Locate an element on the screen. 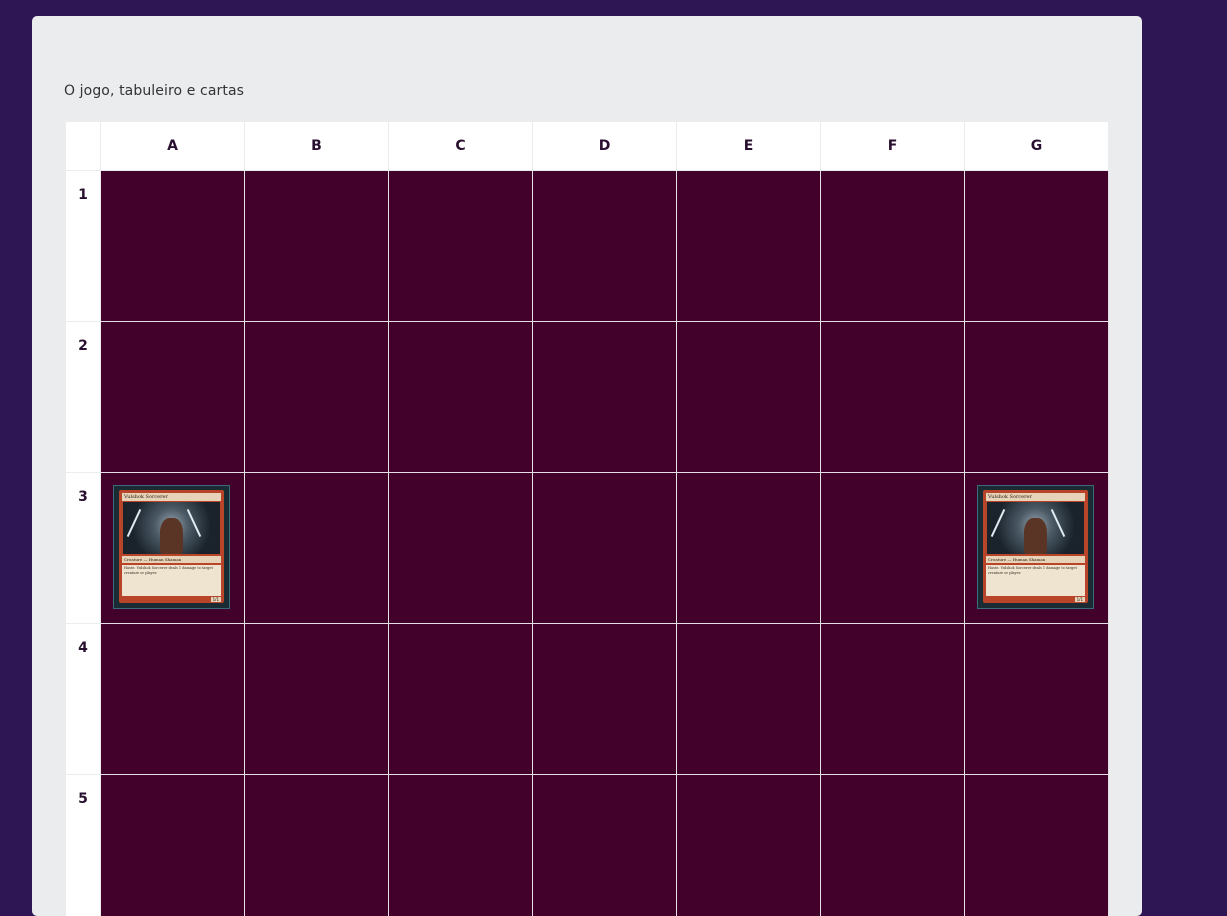  row-header-3: 3 is located at coordinates (83, 548).